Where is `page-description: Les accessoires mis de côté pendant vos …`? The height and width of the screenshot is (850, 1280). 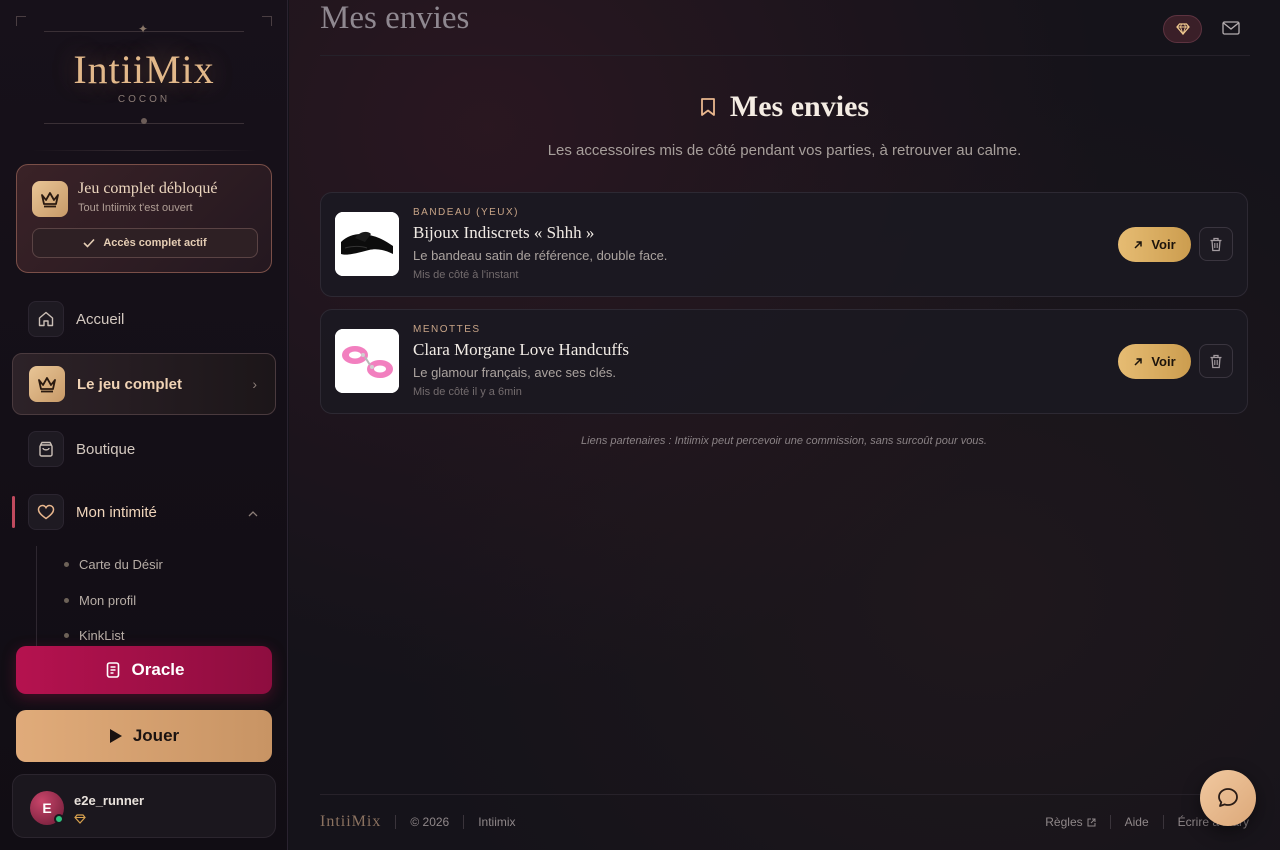
page-description: Les accessoires mis de côté pendant vos … is located at coordinates (784, 150).